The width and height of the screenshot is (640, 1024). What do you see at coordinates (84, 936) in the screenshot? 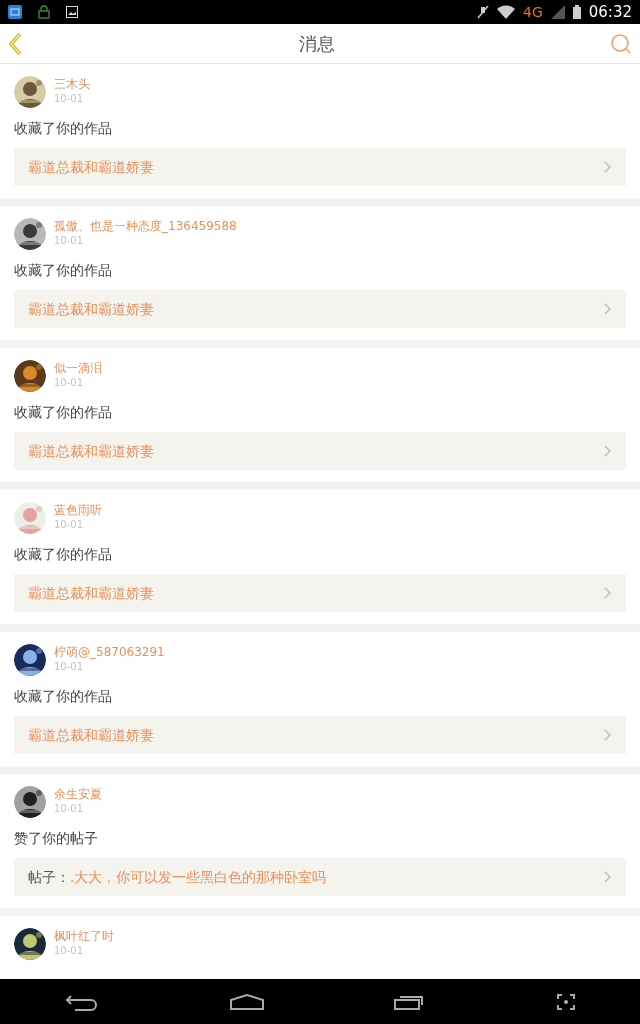
I see `user-name: 枫叶红了时` at bounding box center [84, 936].